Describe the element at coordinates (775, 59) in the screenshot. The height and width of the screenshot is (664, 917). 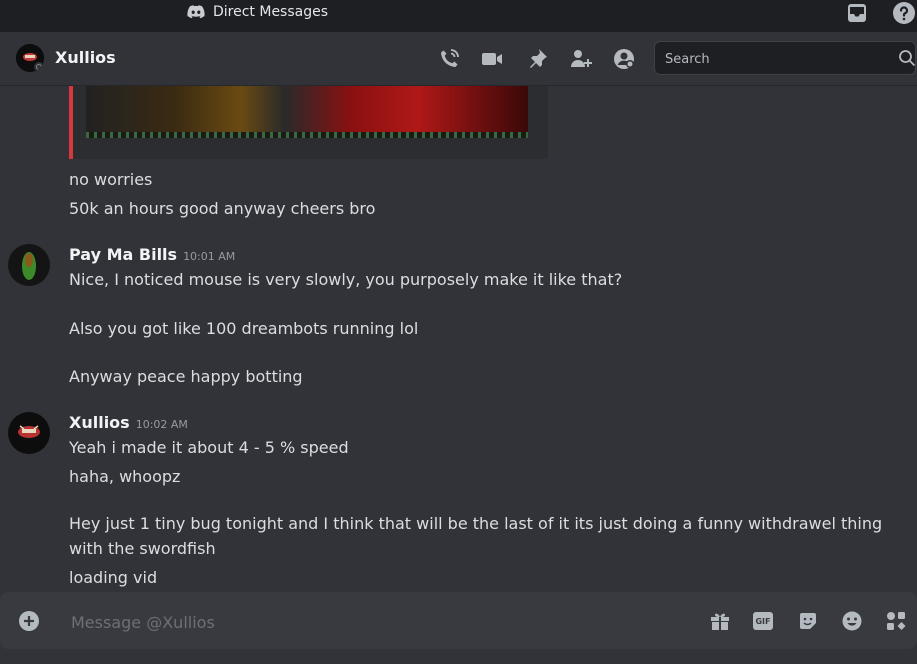
I see `search-input` at that location.